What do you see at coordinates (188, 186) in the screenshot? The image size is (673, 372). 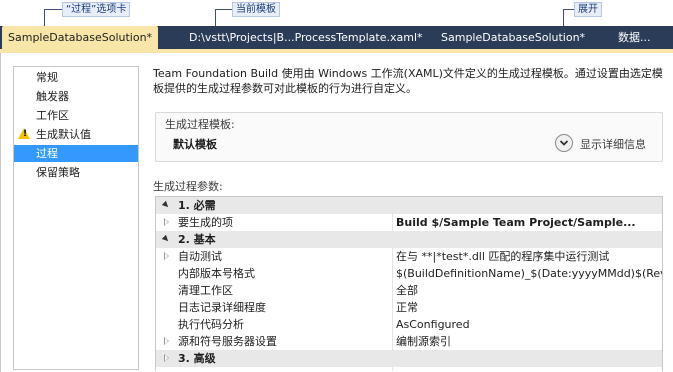 I see `params-title: 生成过程参数:` at bounding box center [188, 186].